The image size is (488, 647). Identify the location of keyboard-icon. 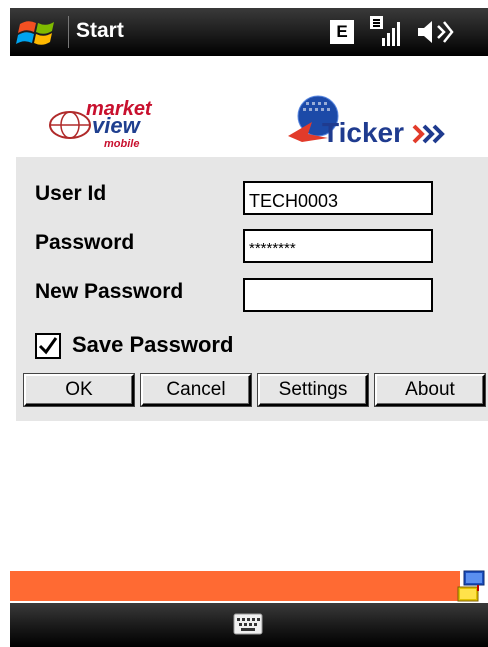
(248, 624).